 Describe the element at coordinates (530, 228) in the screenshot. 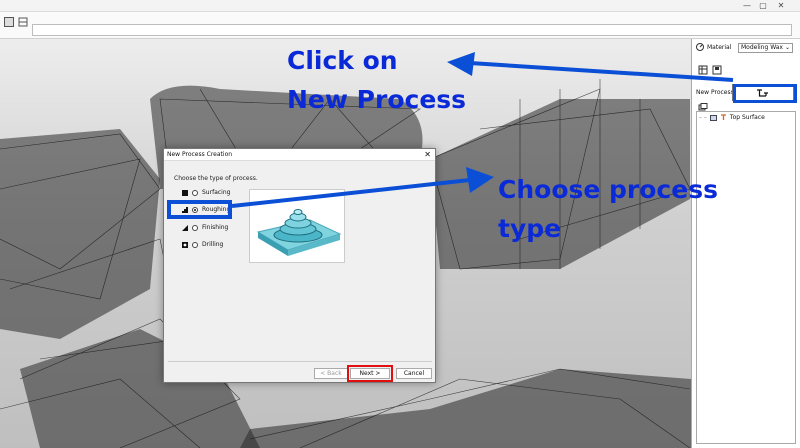

I see `annotation-choose-line2: type` at that location.